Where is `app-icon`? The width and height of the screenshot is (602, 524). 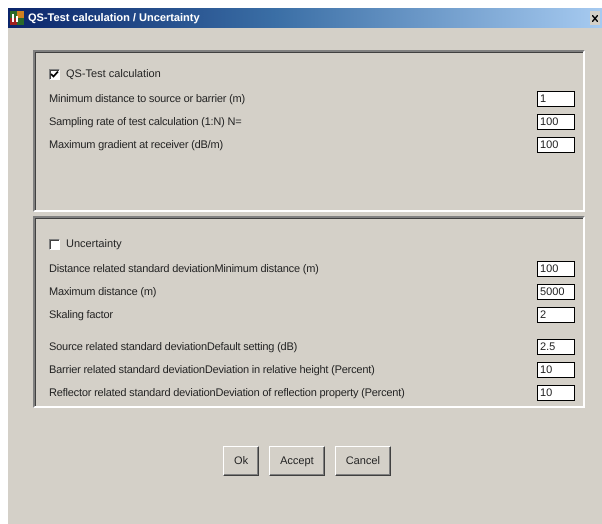 app-icon is located at coordinates (17, 18).